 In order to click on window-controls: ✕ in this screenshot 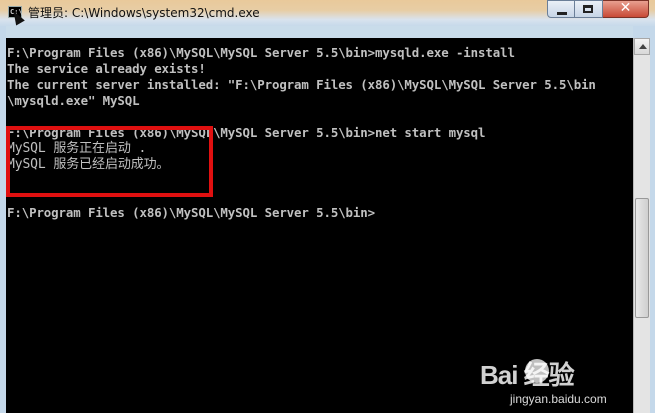, I will do `click(598, 10)`.